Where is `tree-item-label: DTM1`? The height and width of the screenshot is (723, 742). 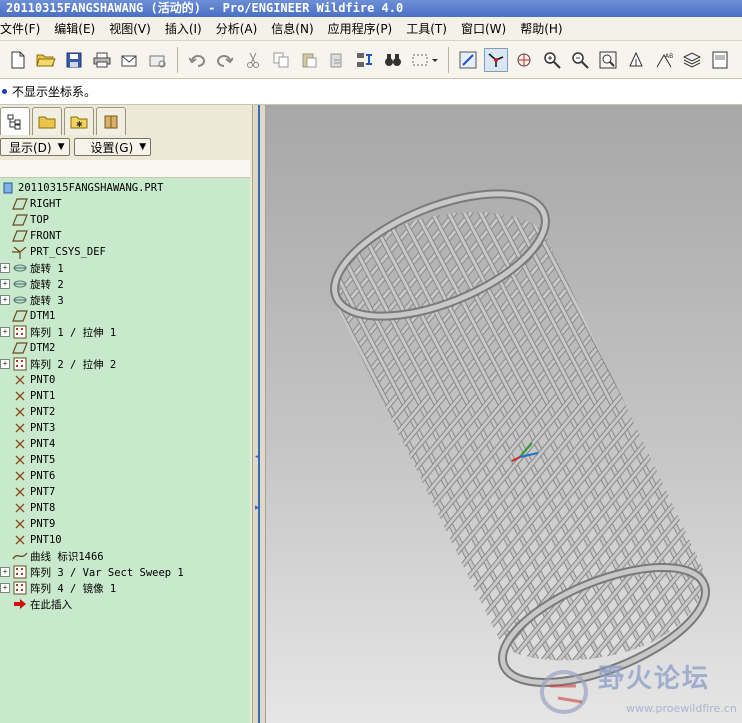 tree-item-label: DTM1 is located at coordinates (43, 316).